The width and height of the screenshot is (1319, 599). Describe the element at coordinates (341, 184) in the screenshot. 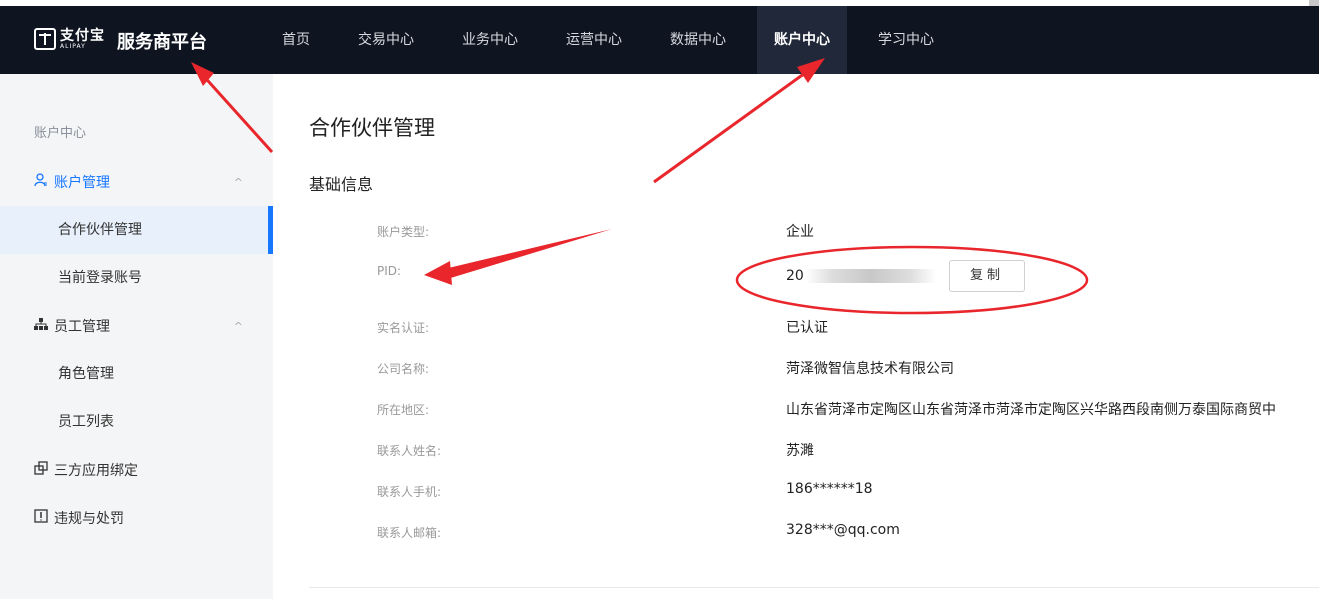

I see `section-title: 基础信息` at that location.